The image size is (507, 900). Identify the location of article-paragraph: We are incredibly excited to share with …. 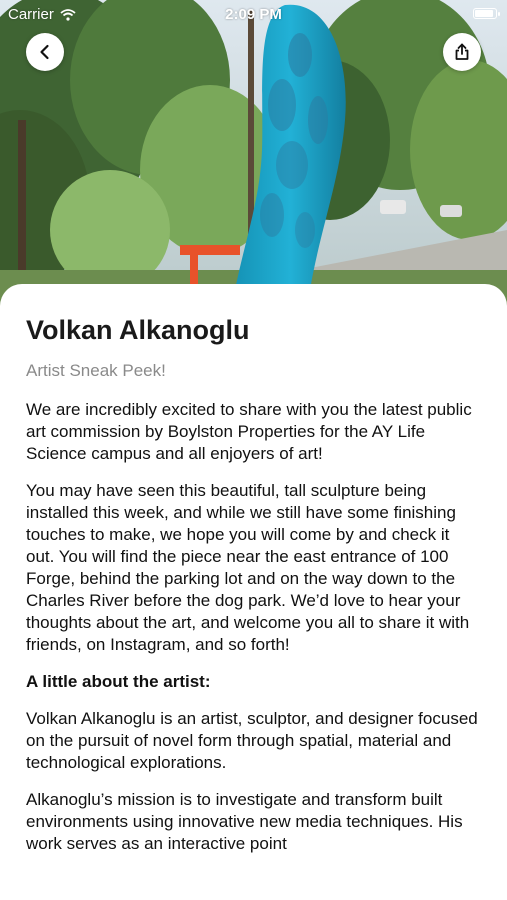
(249, 431).